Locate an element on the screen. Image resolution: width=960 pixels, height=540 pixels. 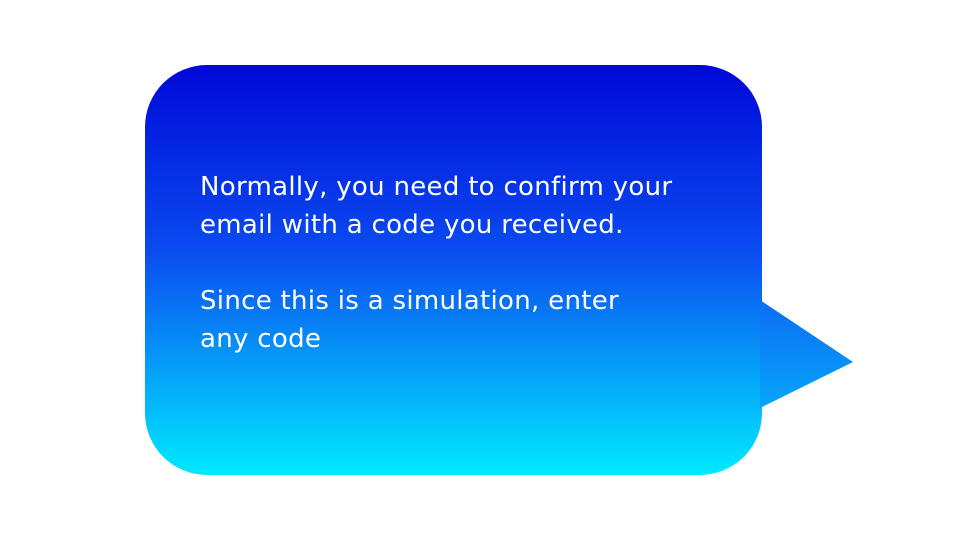
message-line: Since this is a simulation, enter is located at coordinates (410, 301).